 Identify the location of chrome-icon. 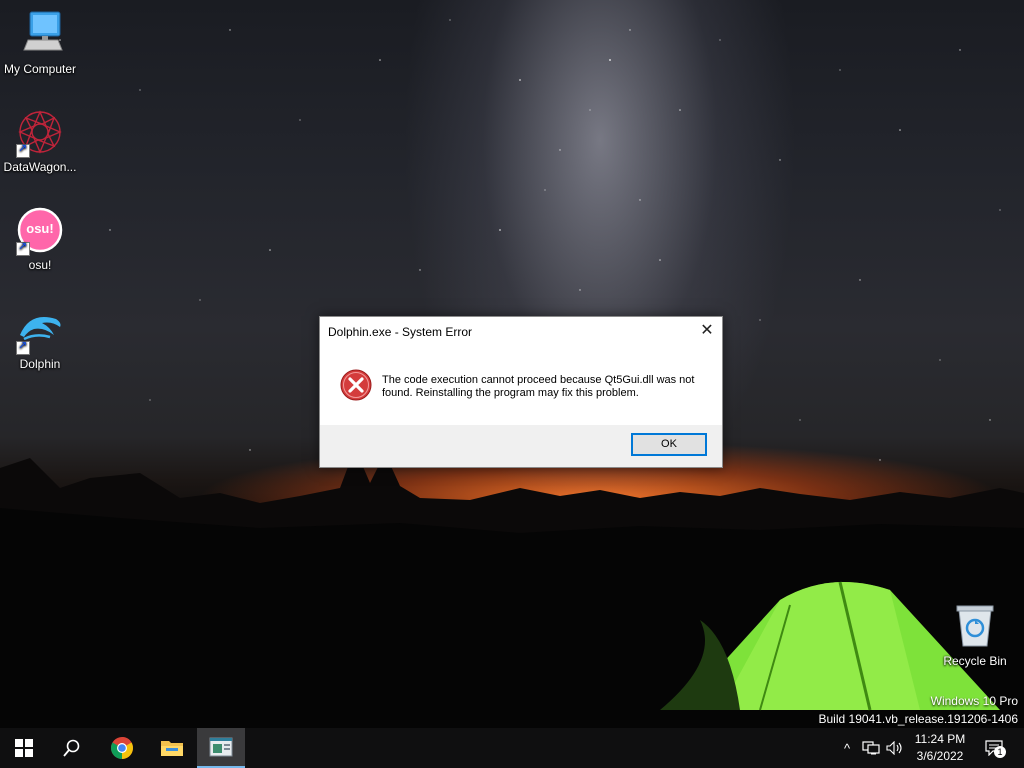
(122, 748).